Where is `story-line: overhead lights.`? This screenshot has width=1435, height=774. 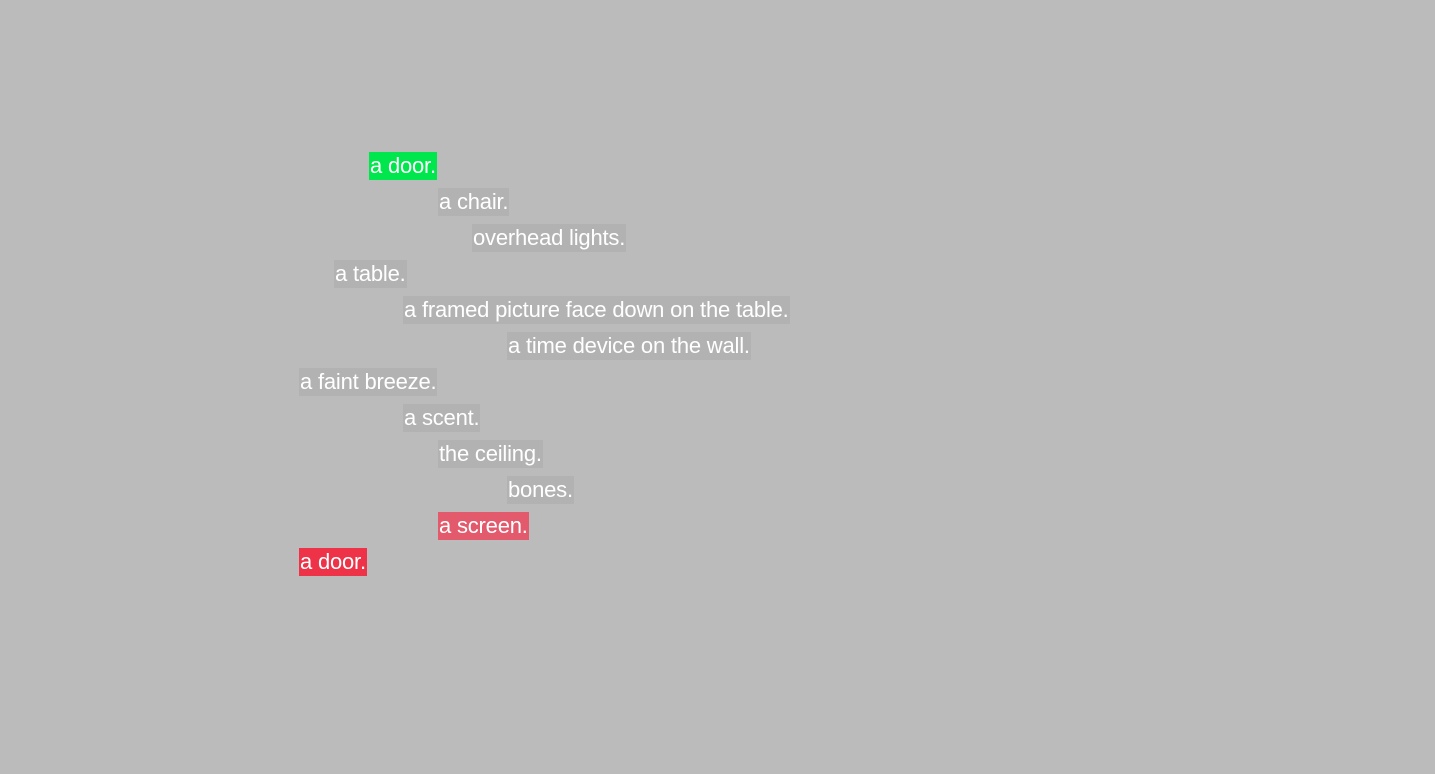 story-line: overhead lights. is located at coordinates (549, 238).